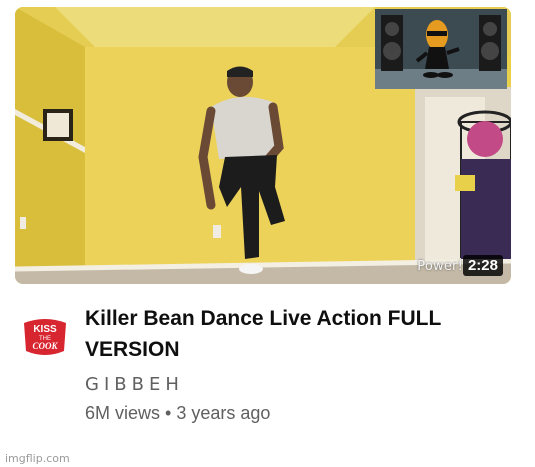  Describe the element at coordinates (263, 318) in the screenshot. I see `video-title-line-1: Killer Bean Dance Live Action FULL` at that location.